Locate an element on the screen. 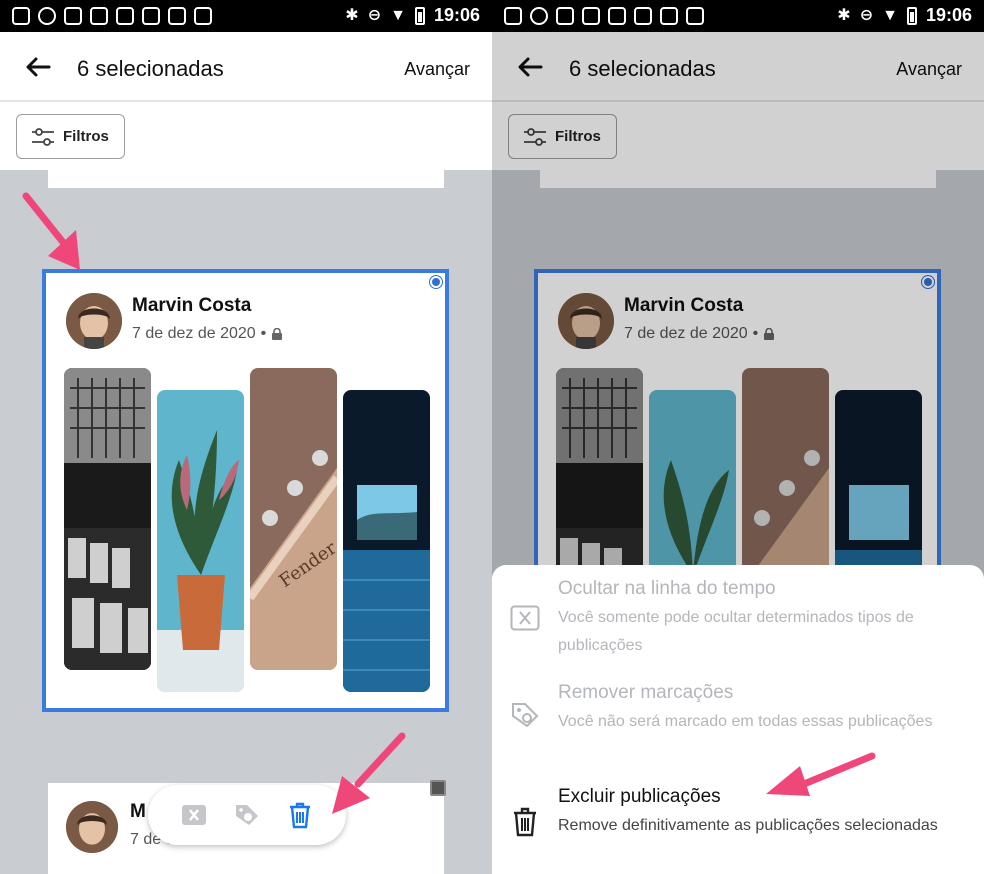 The image size is (984, 874). post-author: M is located at coordinates (138, 812).